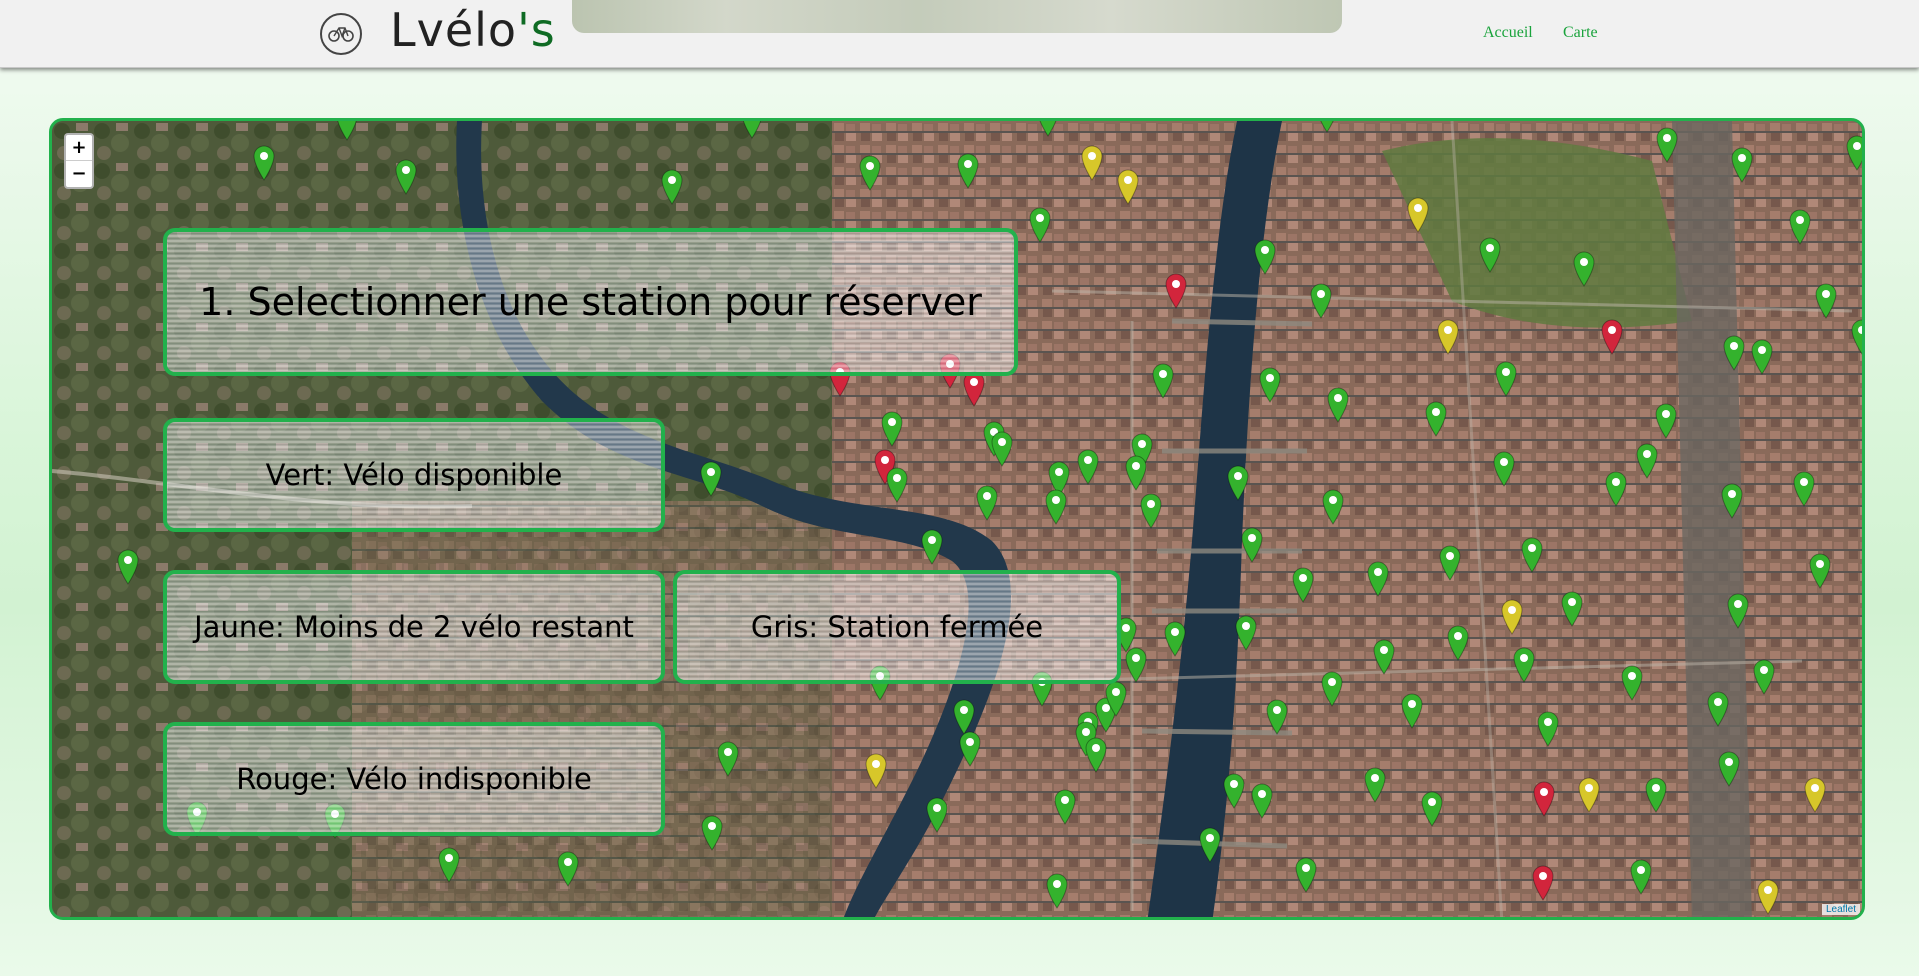  Describe the element at coordinates (79, 173) in the screenshot. I see `zoom-out-button: −` at that location.